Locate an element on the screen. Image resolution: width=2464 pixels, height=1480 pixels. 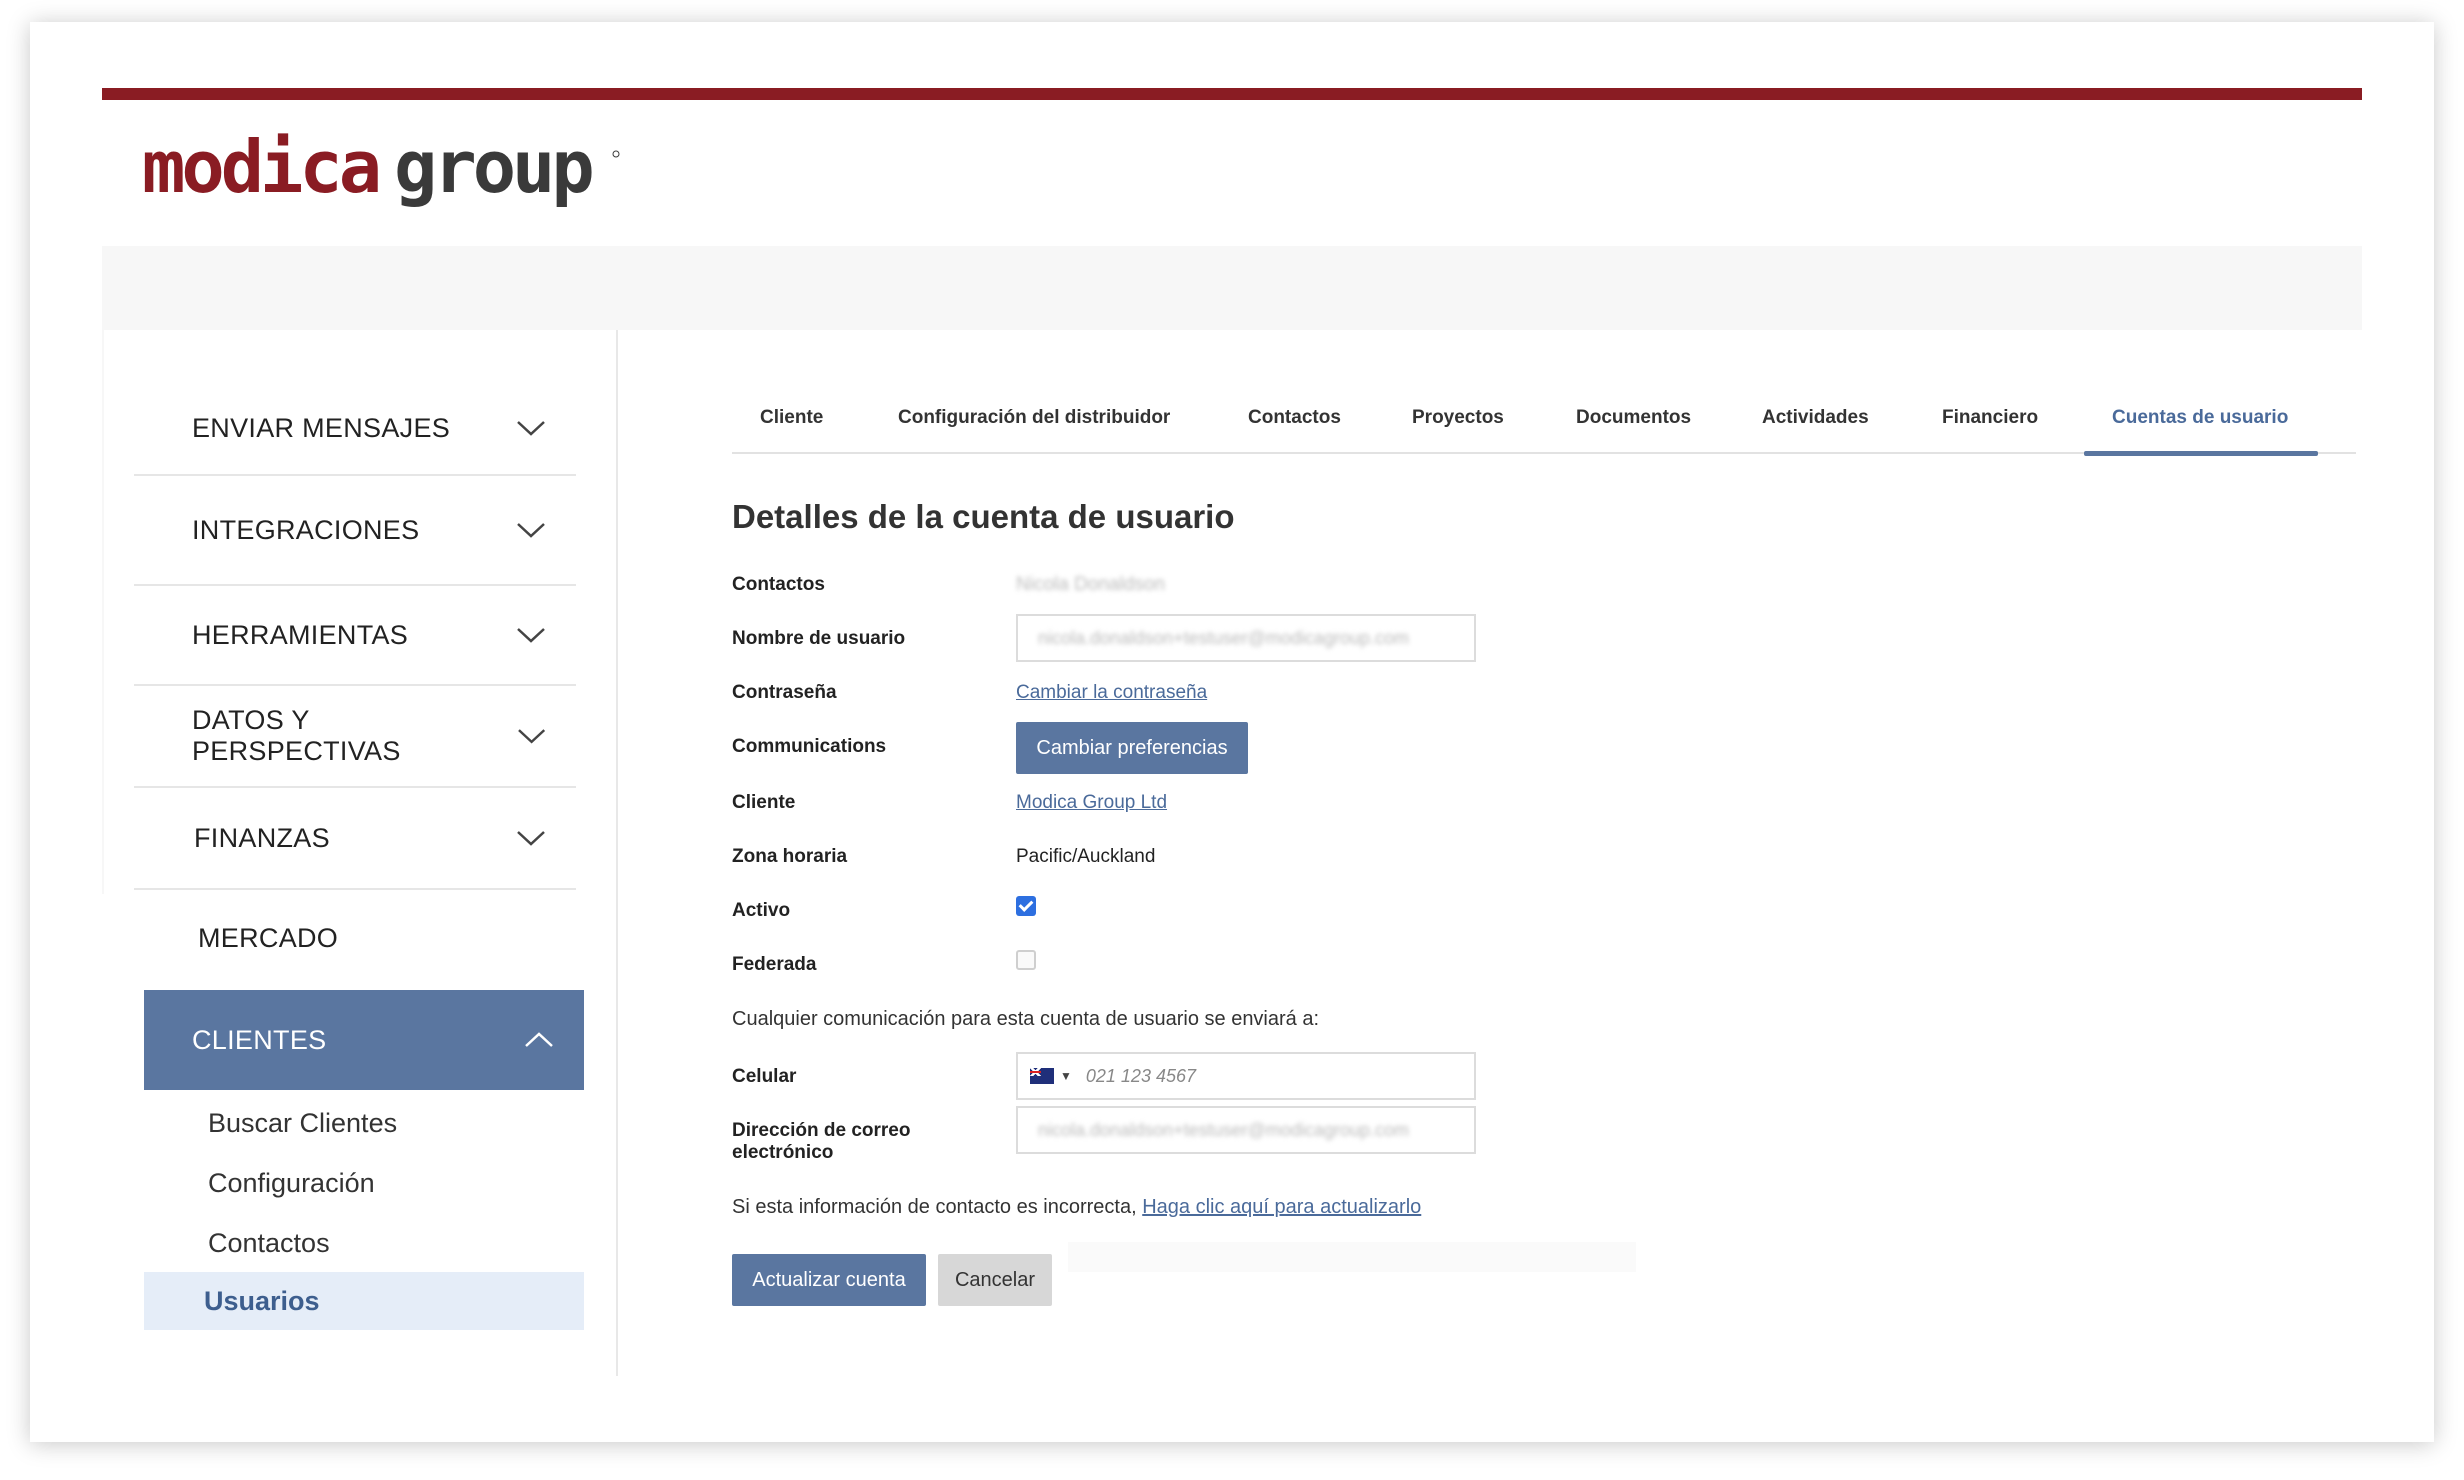
sidebar-item-enviar-mensajes: ENVIAR MENSAJES is located at coordinates (355, 429).